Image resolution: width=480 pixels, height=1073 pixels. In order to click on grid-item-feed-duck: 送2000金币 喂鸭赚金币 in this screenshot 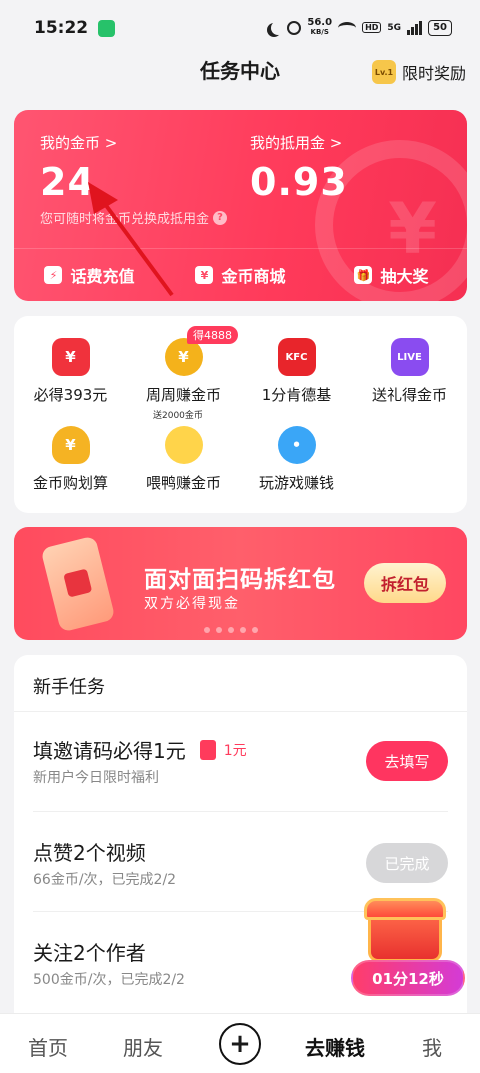, I will do `click(183, 452)`.